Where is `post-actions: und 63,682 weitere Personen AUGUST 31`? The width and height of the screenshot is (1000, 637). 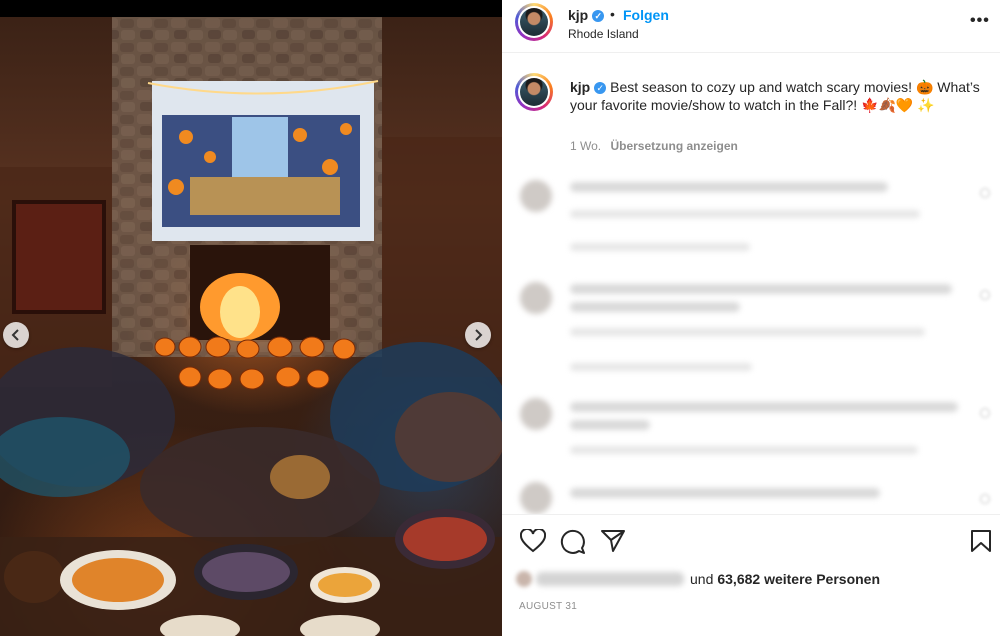
post-actions: und 63,682 weitere Personen AUGUST 31 is located at coordinates (751, 575).